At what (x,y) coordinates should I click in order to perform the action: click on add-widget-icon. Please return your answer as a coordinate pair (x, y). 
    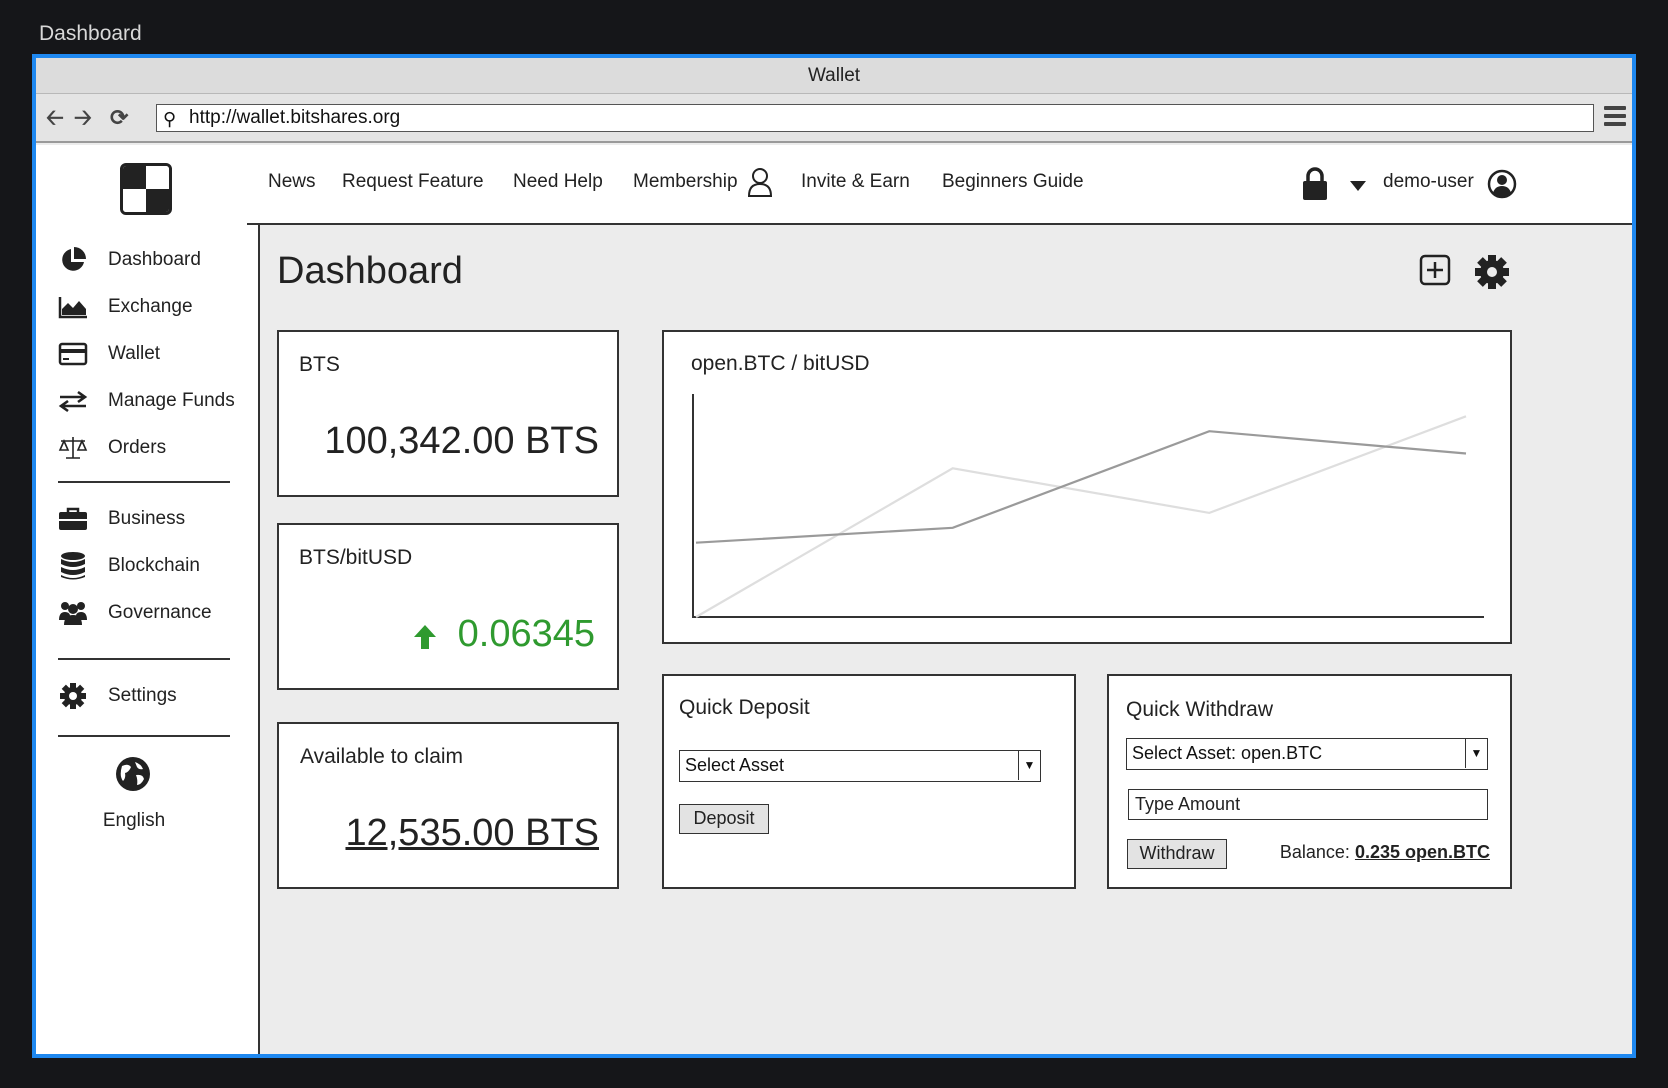
    Looking at the image, I should click on (1435, 272).